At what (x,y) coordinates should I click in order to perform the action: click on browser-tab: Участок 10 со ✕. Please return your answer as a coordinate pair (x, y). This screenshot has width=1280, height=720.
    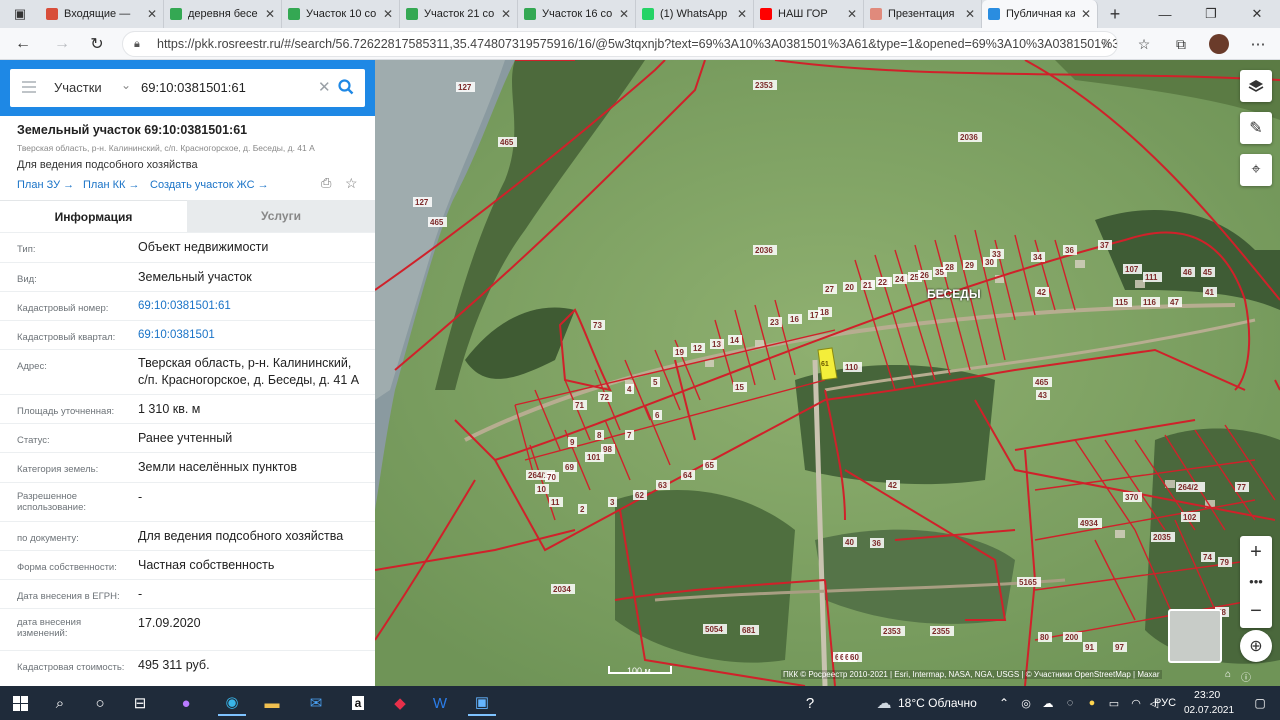
    Looking at the image, I should click on (341, 14).